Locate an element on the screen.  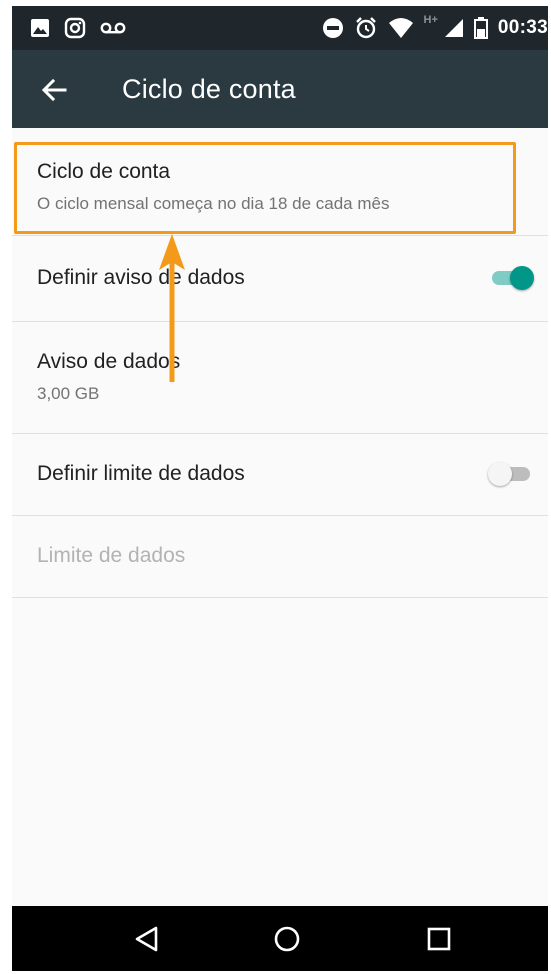
status-bar: H+ 00:33 is located at coordinates (280, 28).